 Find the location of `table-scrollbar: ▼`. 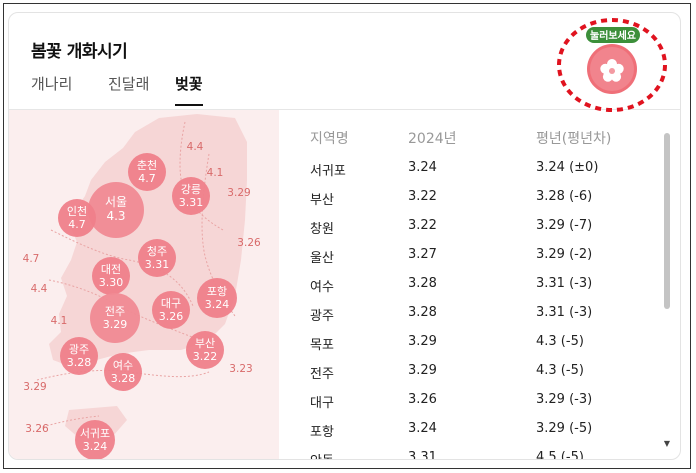

table-scrollbar: ▼ is located at coordinates (667, 286).